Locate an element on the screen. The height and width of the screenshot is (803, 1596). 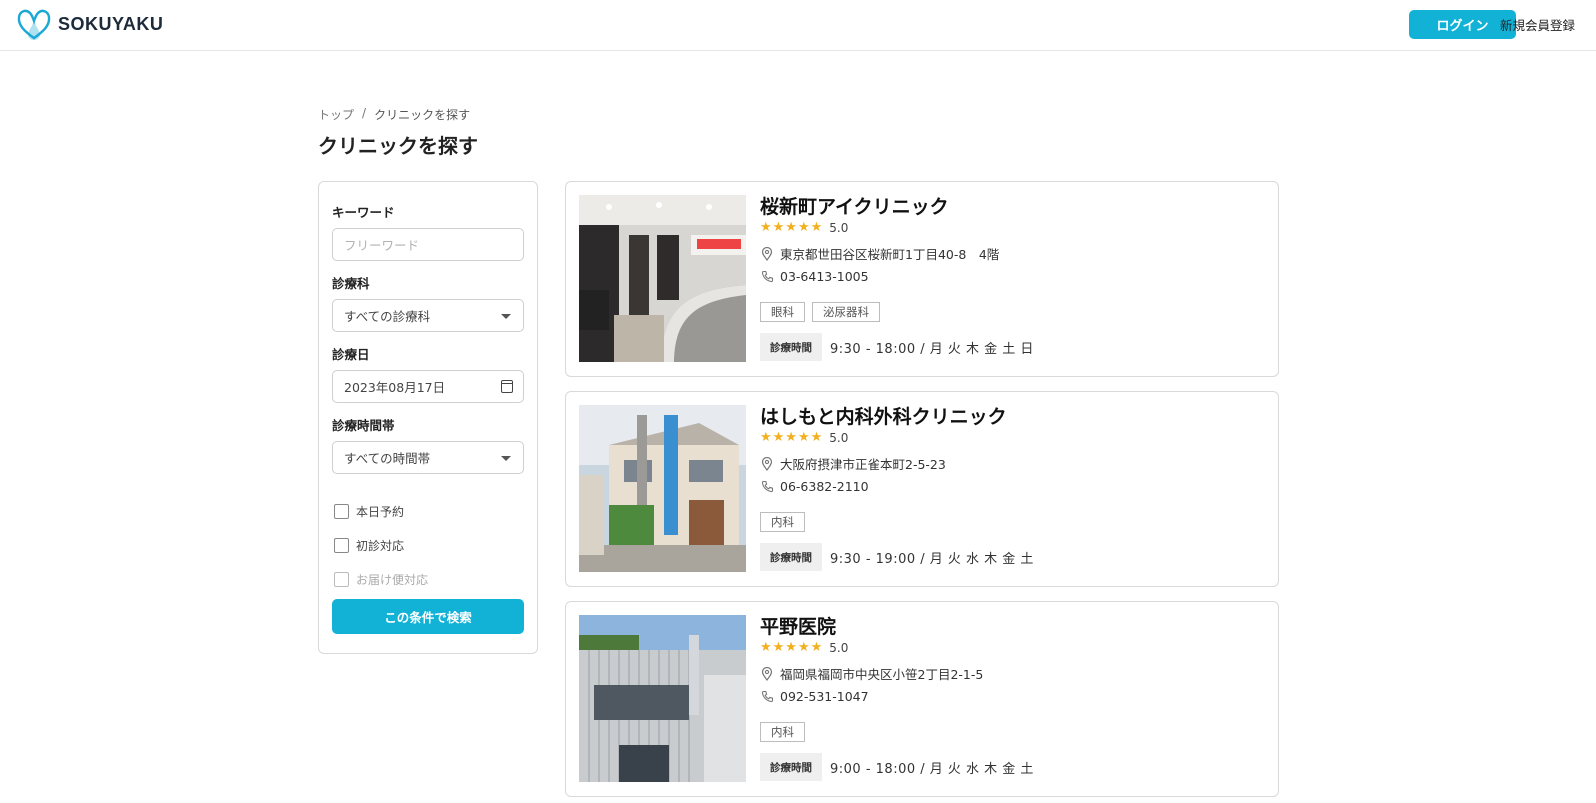
clinic-address: 福岡県福岡市中央区小笹2丁目2-1-5 is located at coordinates (871, 673).